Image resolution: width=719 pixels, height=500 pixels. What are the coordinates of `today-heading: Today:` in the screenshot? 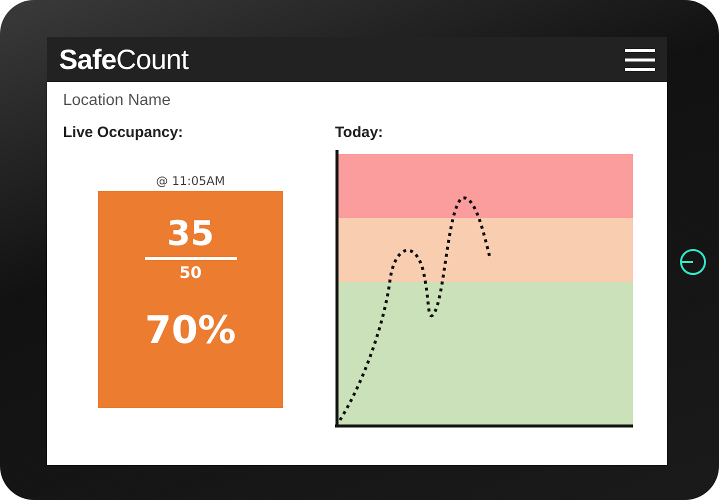 It's located at (359, 132).